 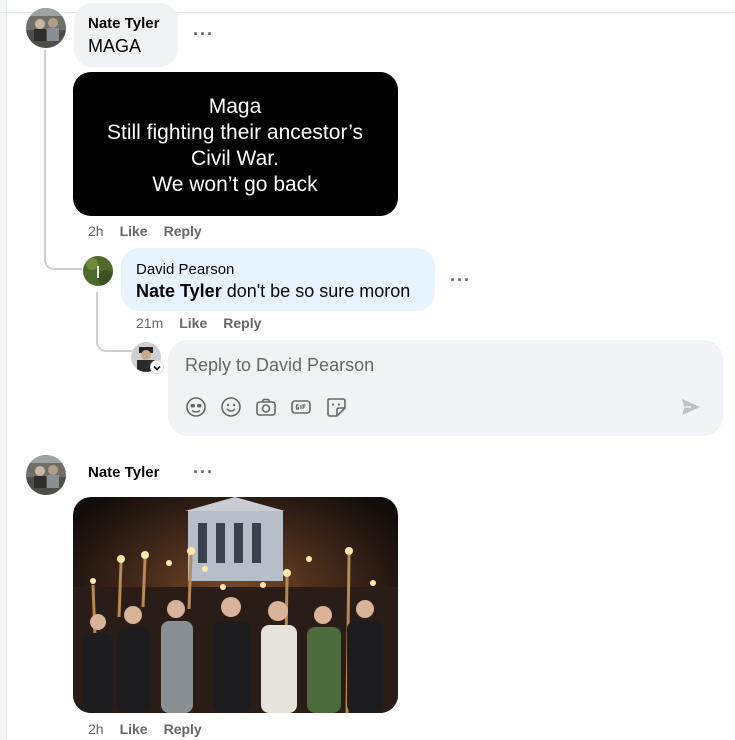 What do you see at coordinates (196, 407) in the screenshot?
I see `avatar-sticker-icon` at bounding box center [196, 407].